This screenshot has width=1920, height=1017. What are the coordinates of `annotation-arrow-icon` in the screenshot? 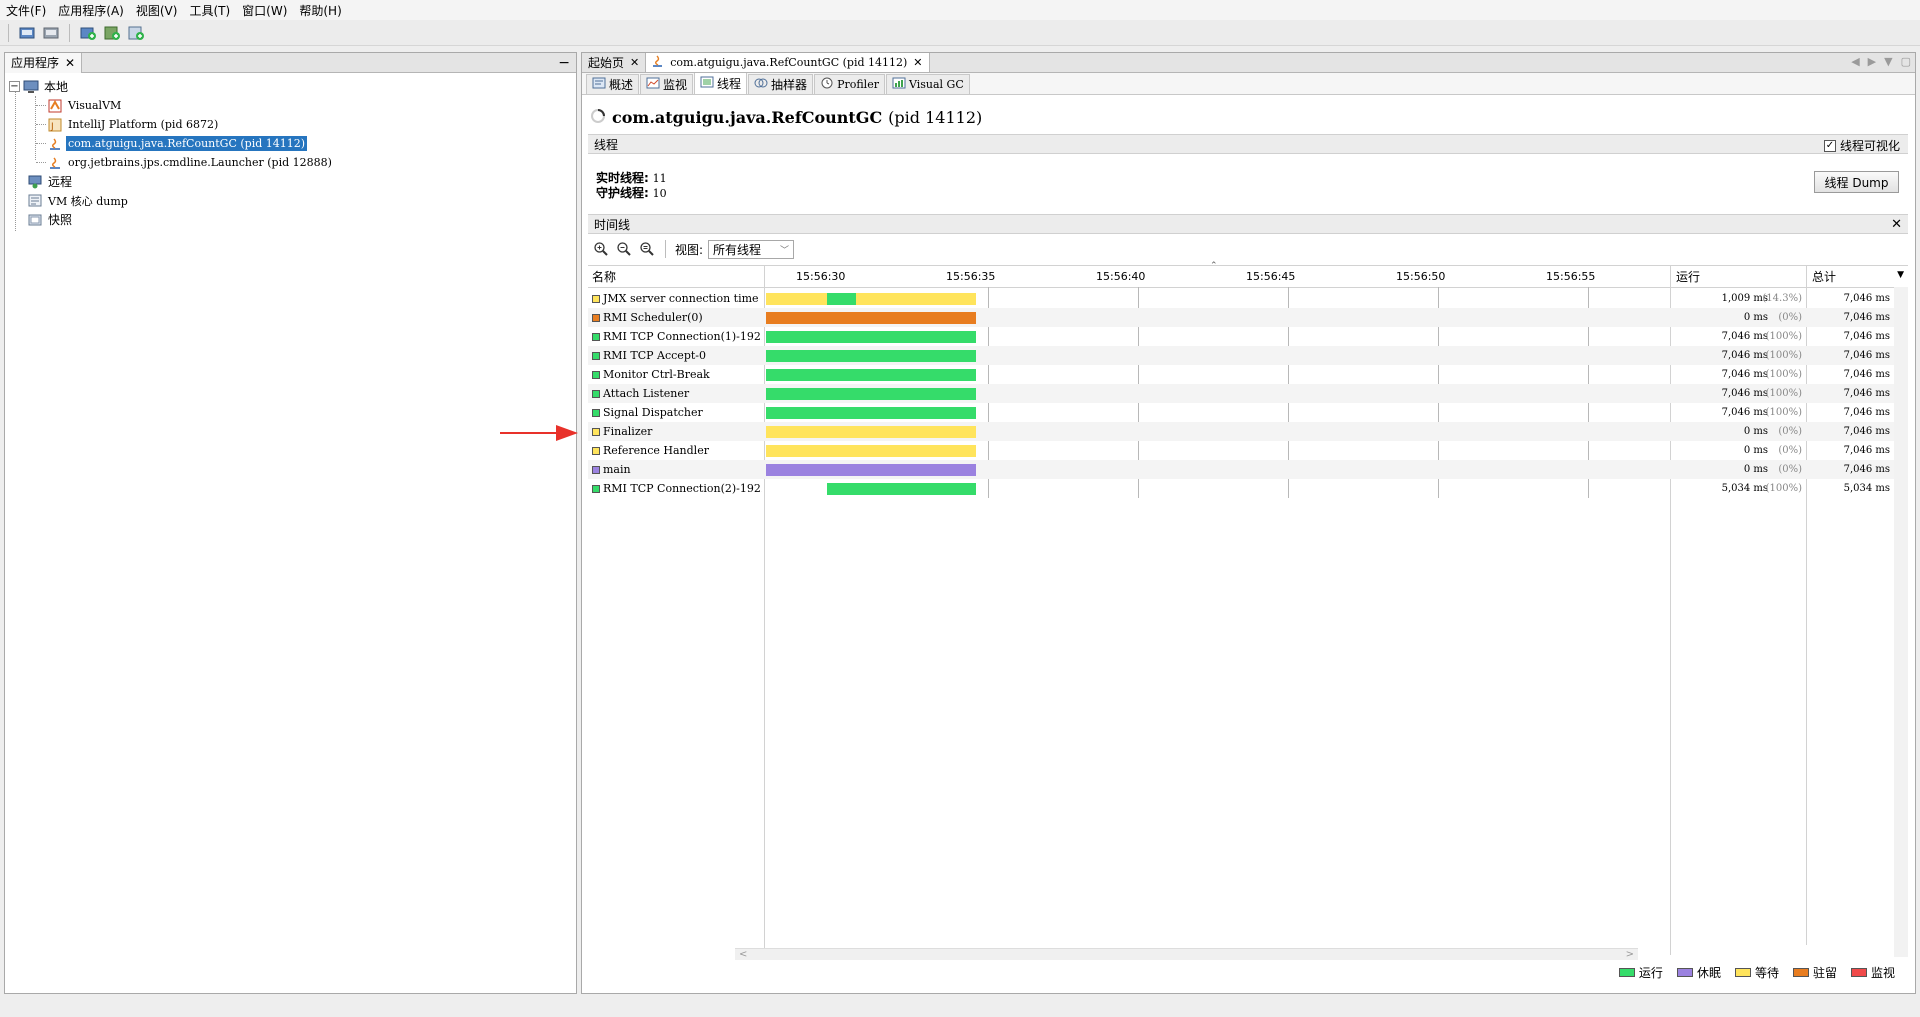 It's located at (539, 433).